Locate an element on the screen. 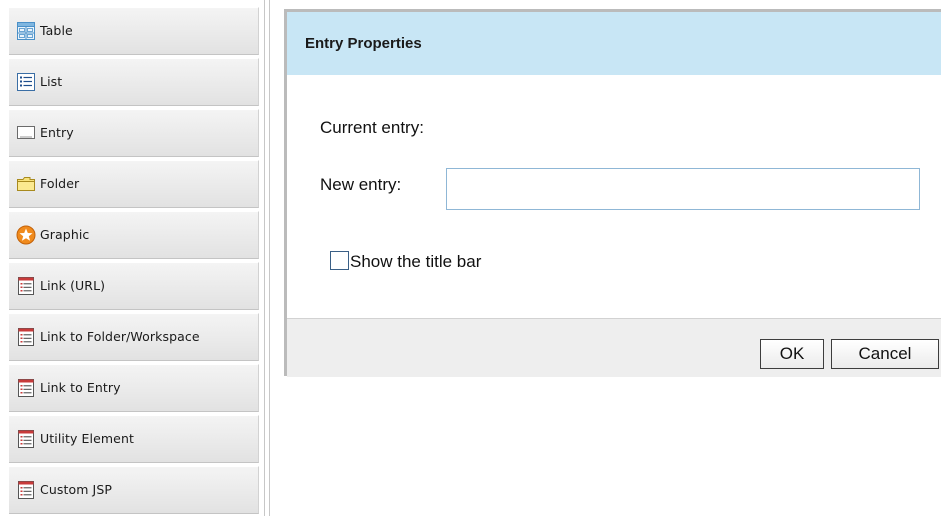  graphic-icon is located at coordinates (26, 235).